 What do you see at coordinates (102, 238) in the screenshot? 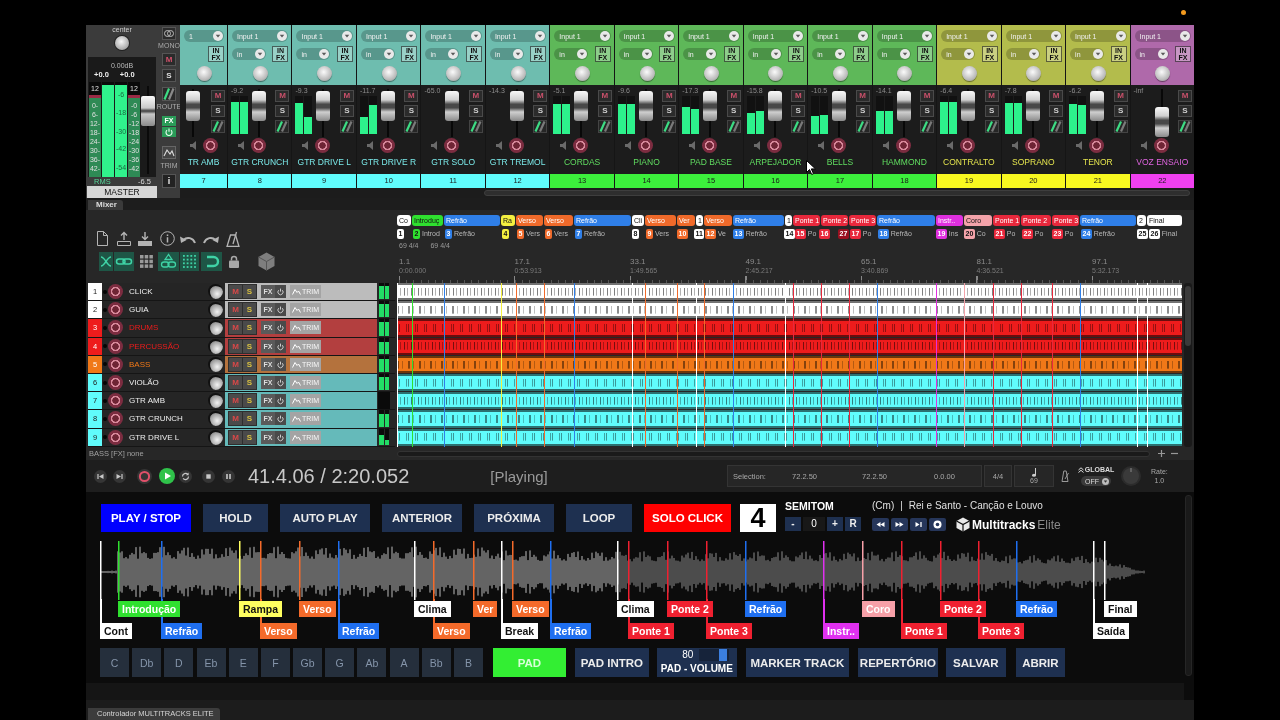
I see `new-file-icon` at bounding box center [102, 238].